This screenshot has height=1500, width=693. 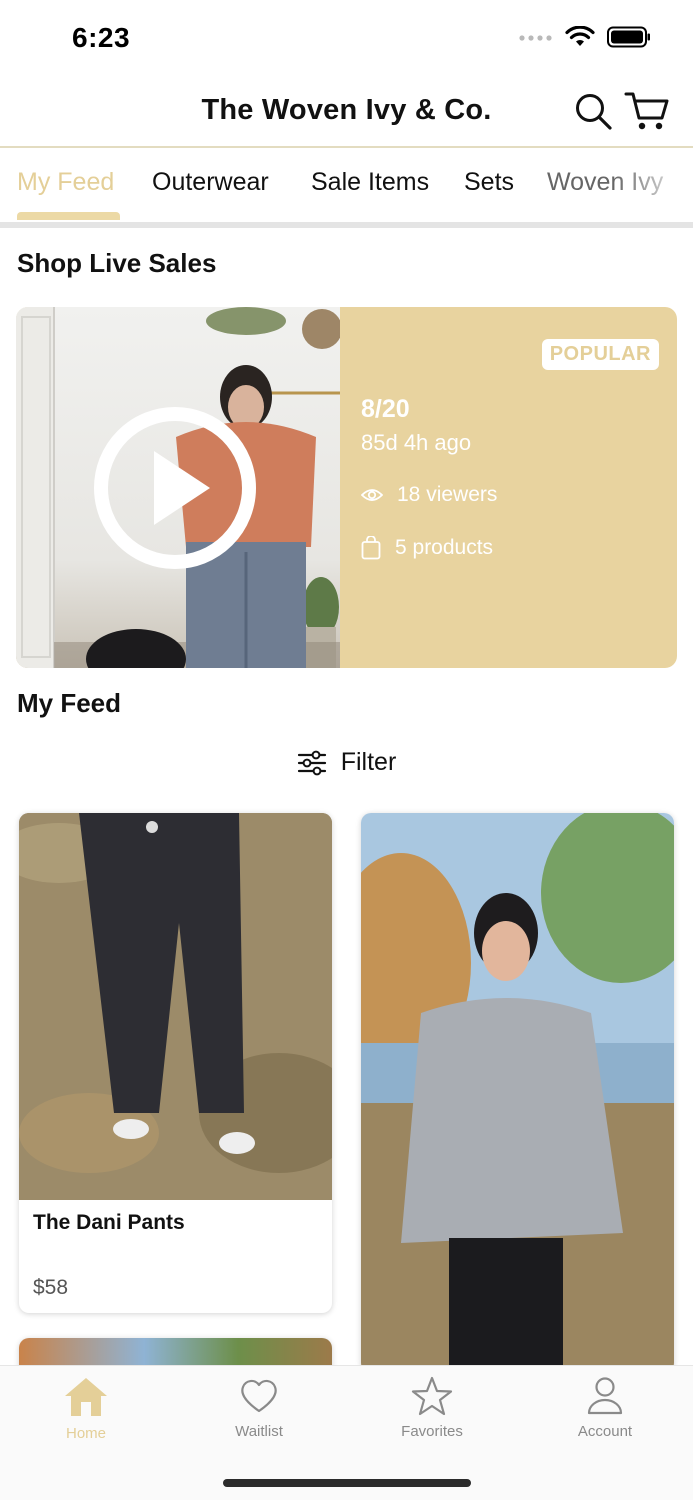 What do you see at coordinates (259, 1431) in the screenshot?
I see `nav-waitlist-label: Waitlist` at bounding box center [259, 1431].